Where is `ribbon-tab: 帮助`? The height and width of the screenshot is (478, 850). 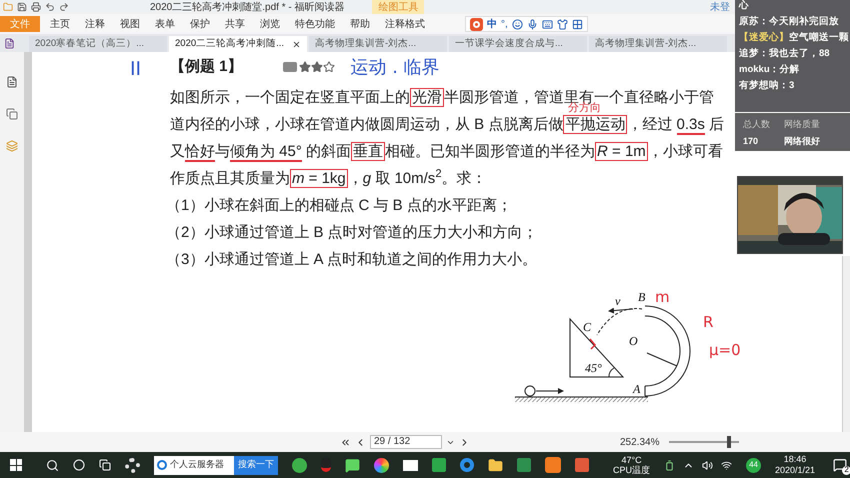 ribbon-tab: 帮助 is located at coordinates (360, 24).